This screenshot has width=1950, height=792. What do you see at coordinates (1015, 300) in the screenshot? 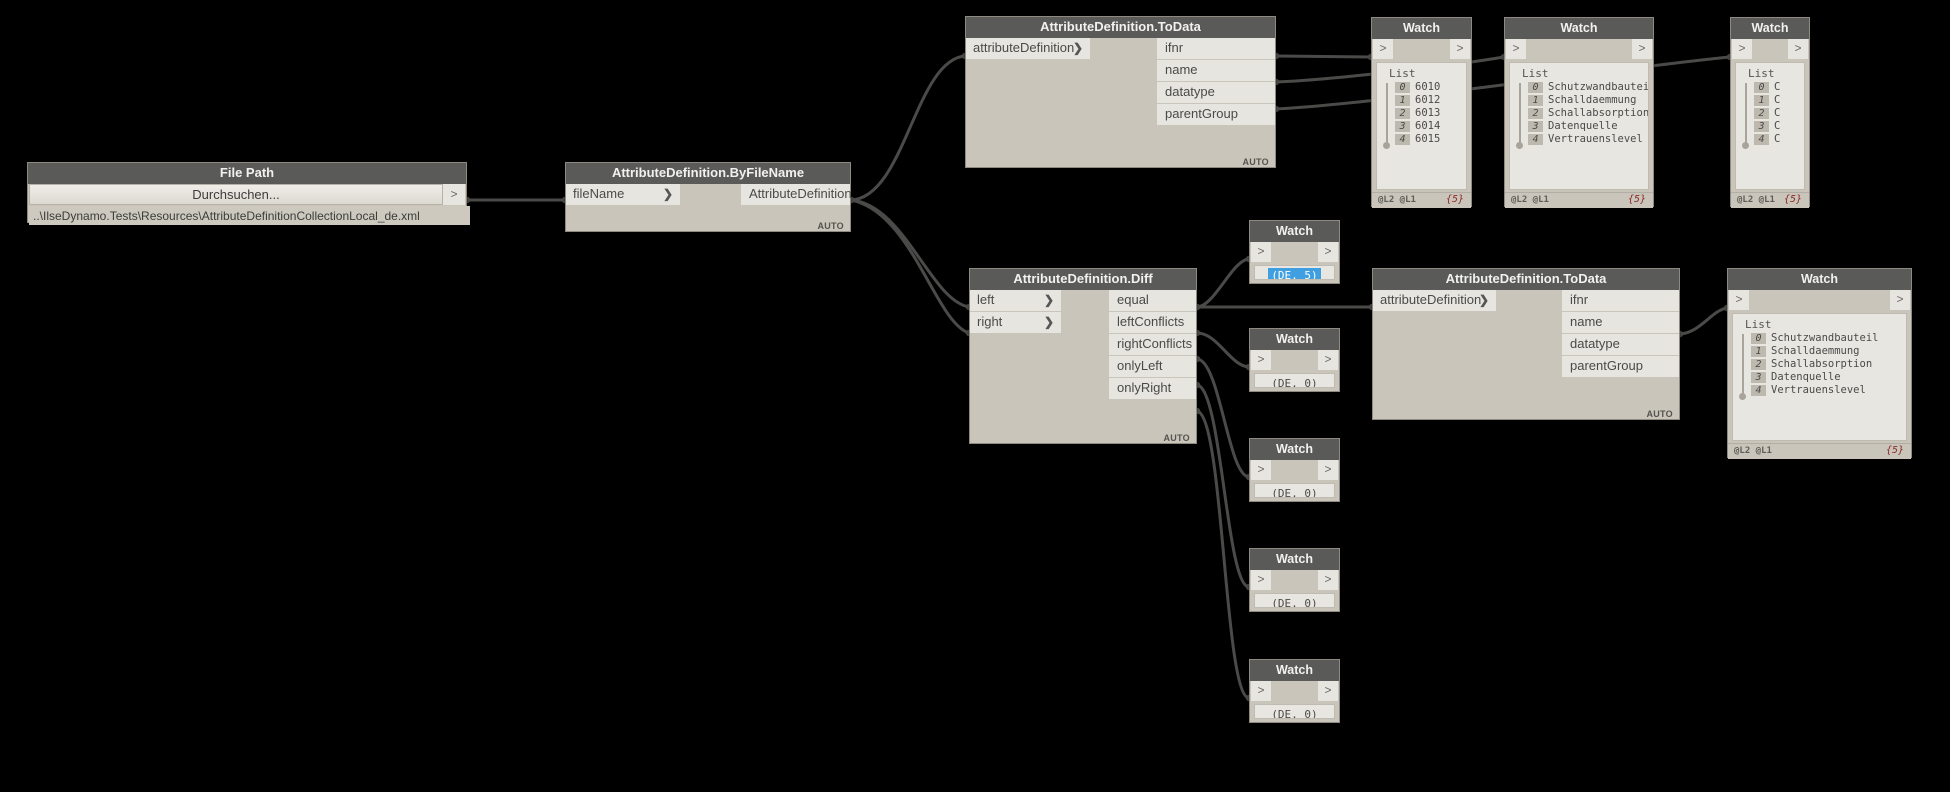
I see `input-port-left: left ❯` at bounding box center [1015, 300].